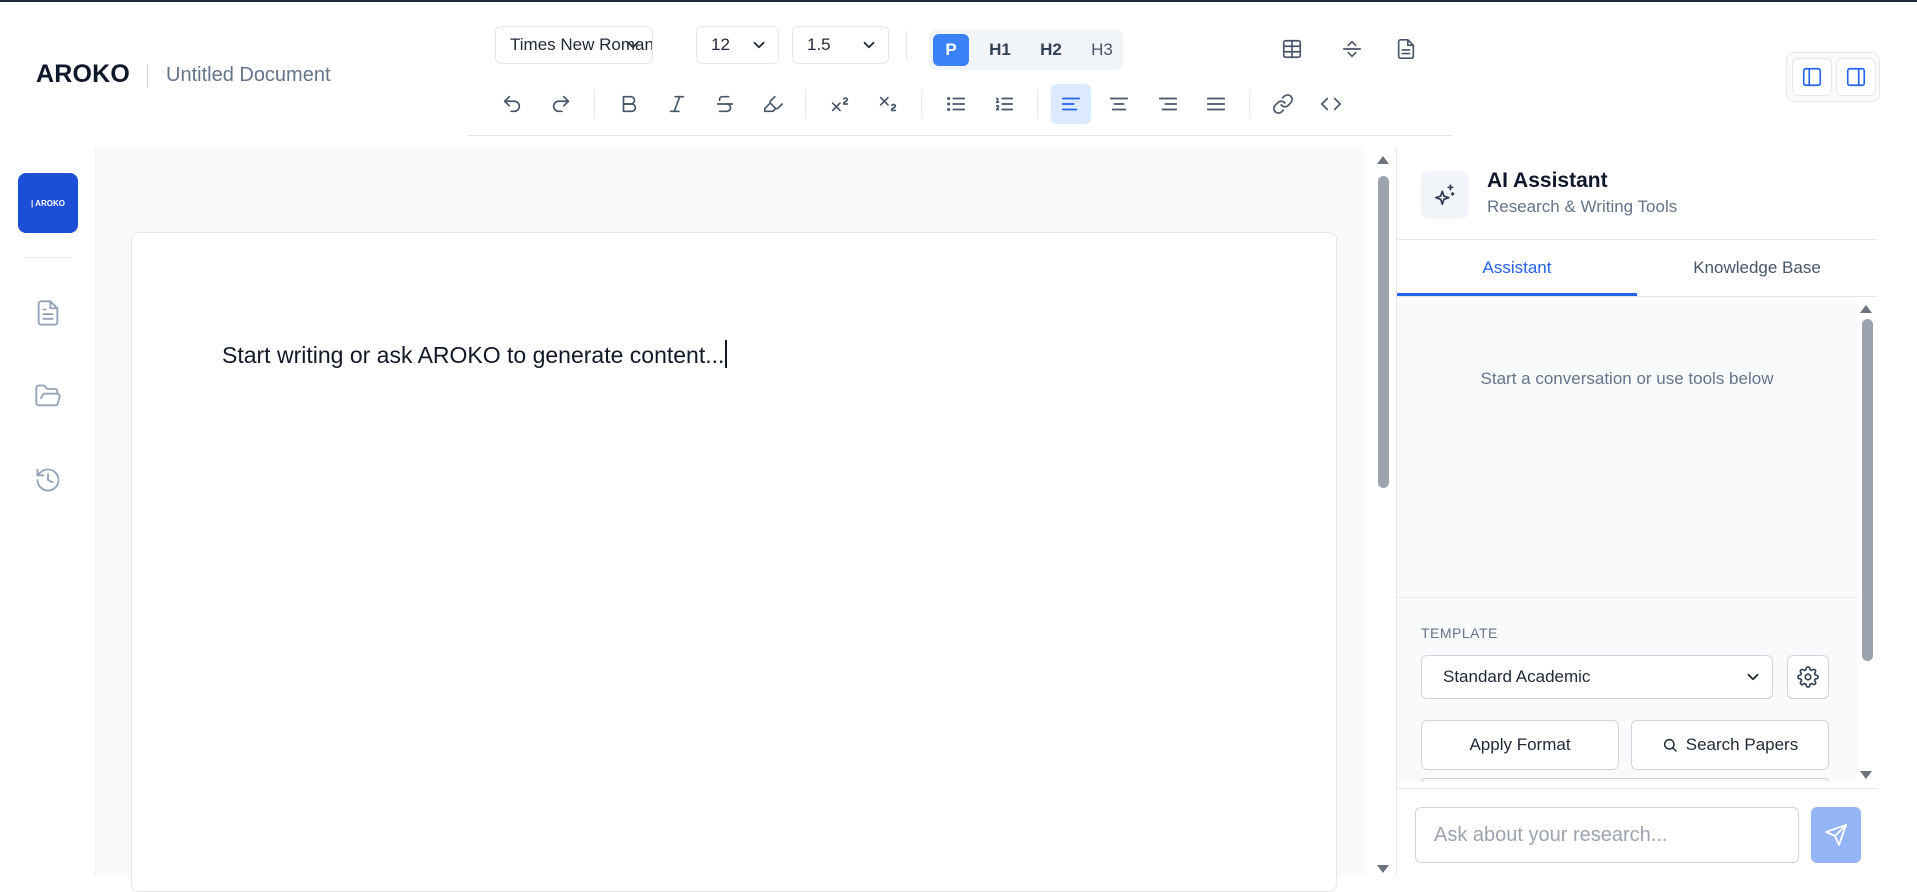  I want to click on page-break-button, so click(1352, 49).